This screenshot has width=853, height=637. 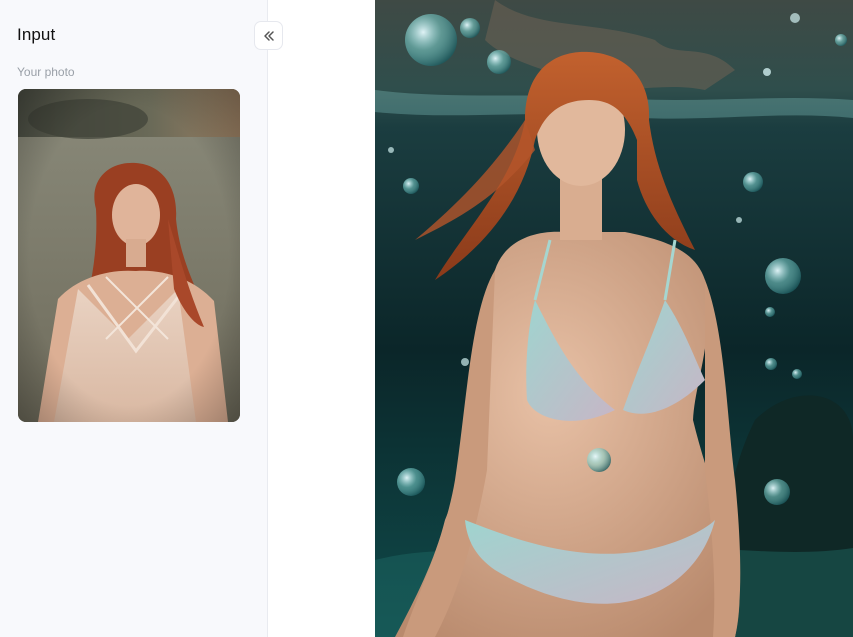 I want to click on input-photo-thumbnail, so click(x=129, y=255).